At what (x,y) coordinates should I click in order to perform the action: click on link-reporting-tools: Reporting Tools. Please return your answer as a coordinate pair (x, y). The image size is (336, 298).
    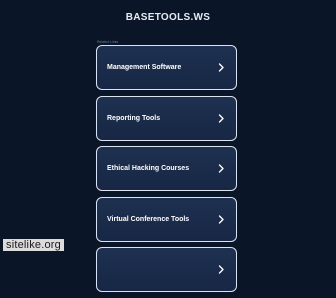
    Looking at the image, I should click on (166, 118).